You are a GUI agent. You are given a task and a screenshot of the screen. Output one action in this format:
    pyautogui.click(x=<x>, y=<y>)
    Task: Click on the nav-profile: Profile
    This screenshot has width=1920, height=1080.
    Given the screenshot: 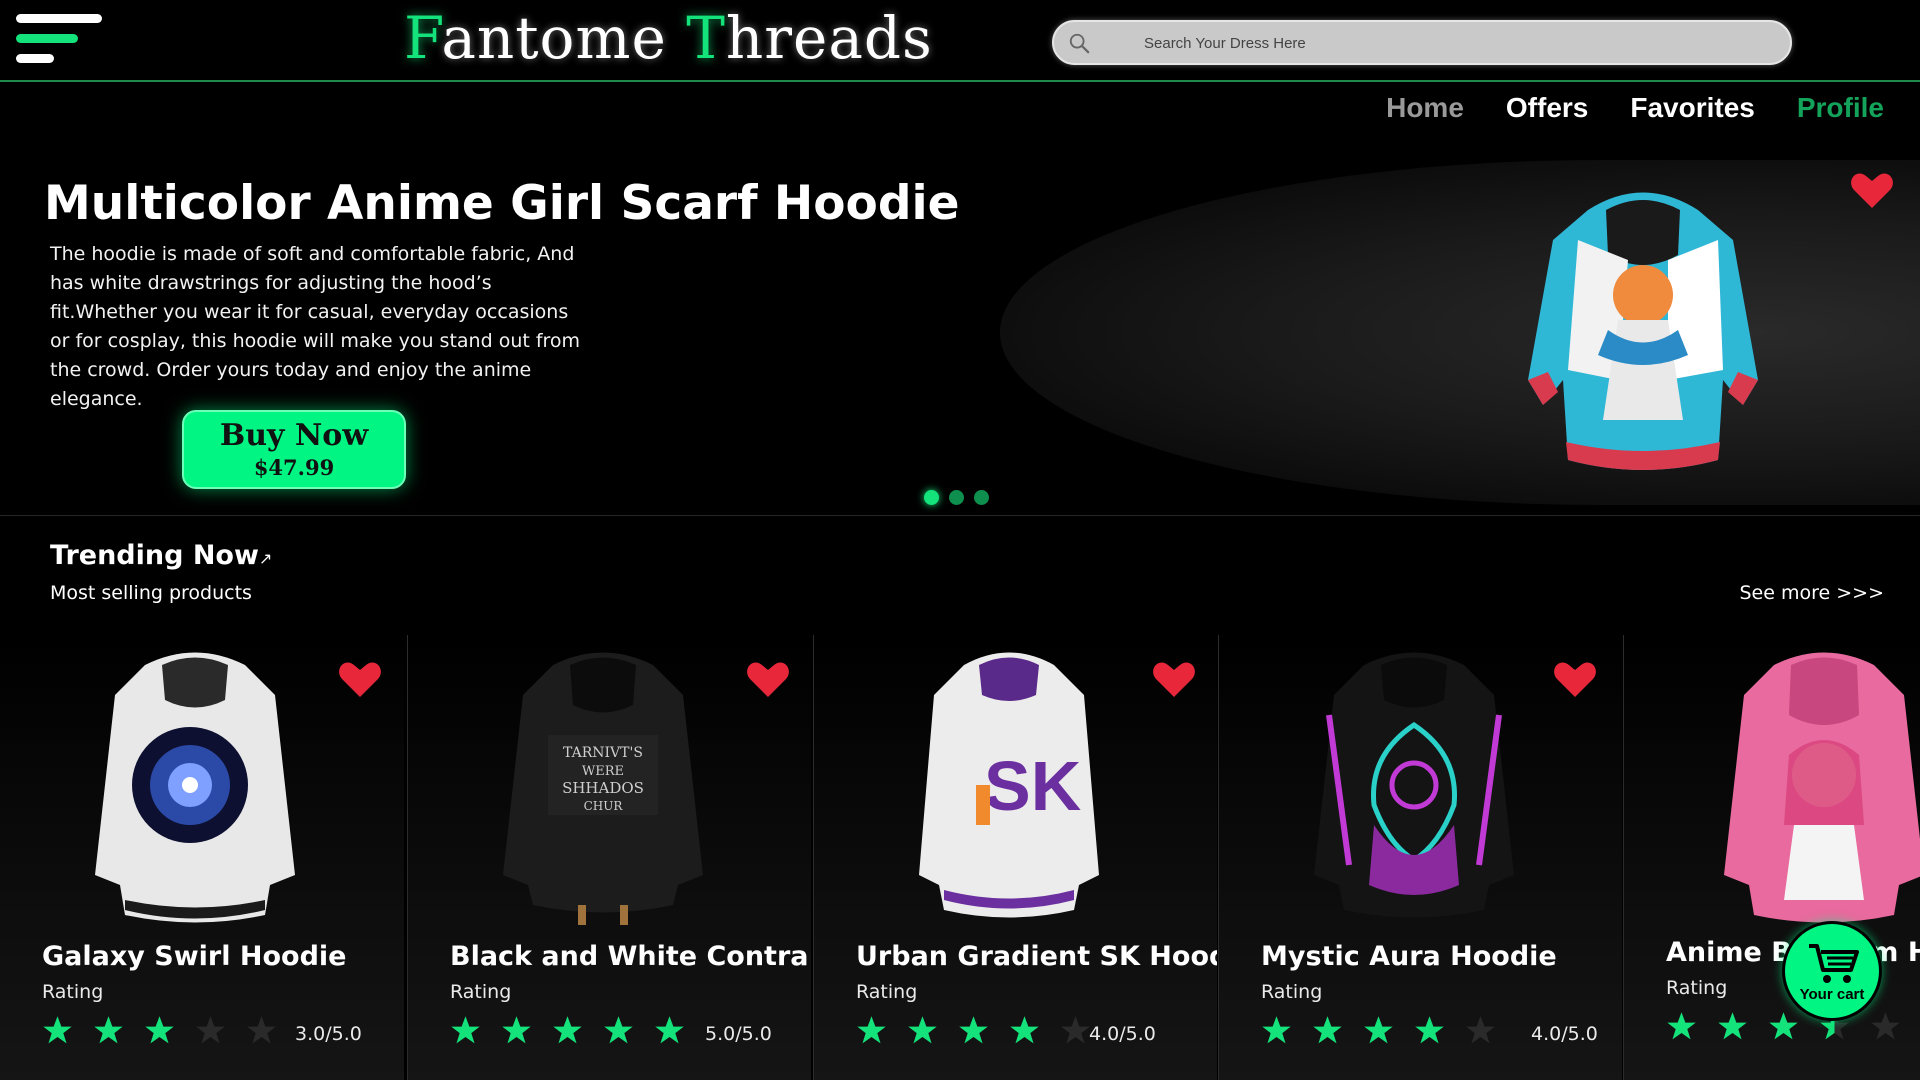 What is the action you would take?
    pyautogui.click(x=1840, y=108)
    